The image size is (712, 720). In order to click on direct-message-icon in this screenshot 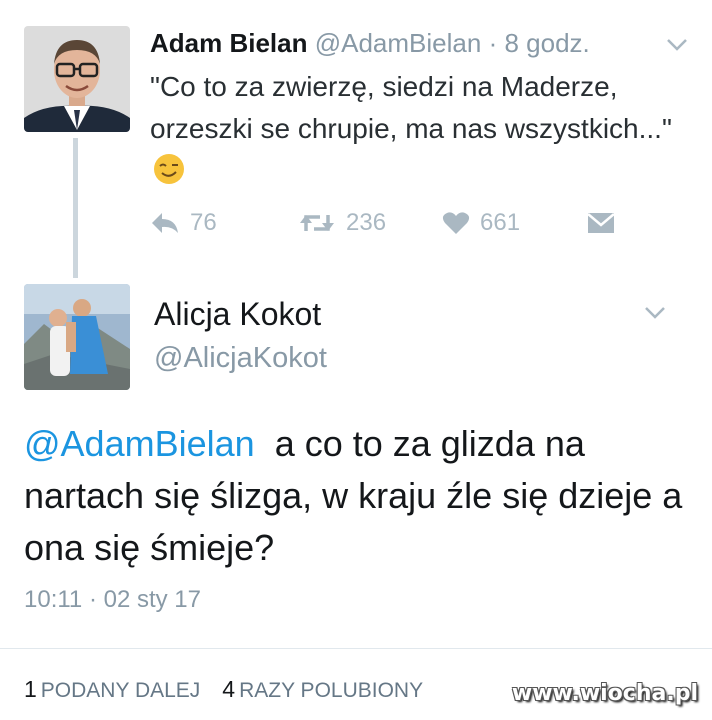, I will do `click(601, 223)`.